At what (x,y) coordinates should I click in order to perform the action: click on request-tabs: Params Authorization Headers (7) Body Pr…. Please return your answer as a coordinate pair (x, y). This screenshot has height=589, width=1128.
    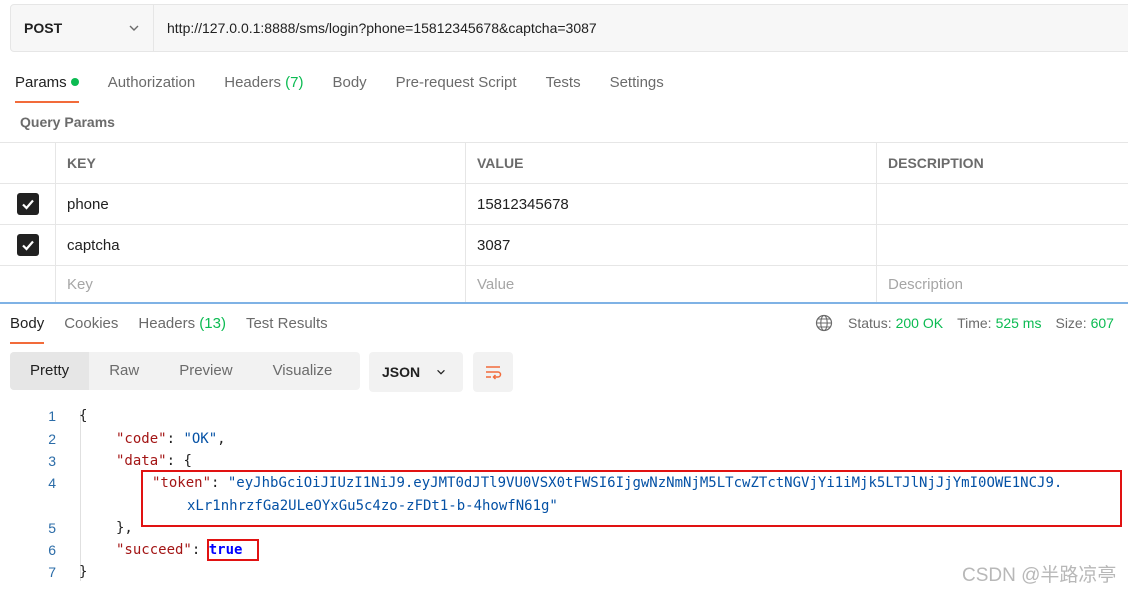
    Looking at the image, I should click on (354, 88).